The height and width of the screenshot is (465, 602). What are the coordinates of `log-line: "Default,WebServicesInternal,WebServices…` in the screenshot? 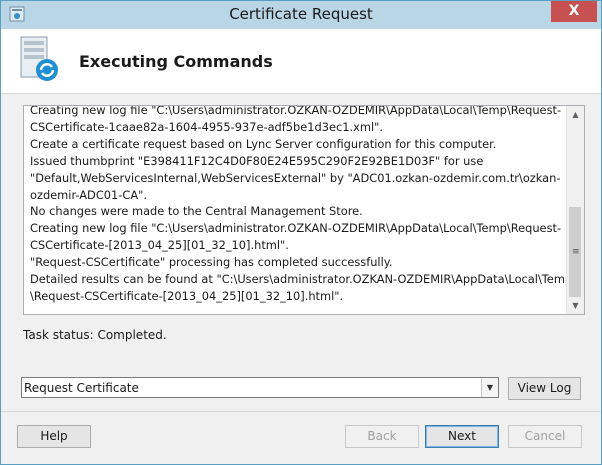 It's located at (295, 177).